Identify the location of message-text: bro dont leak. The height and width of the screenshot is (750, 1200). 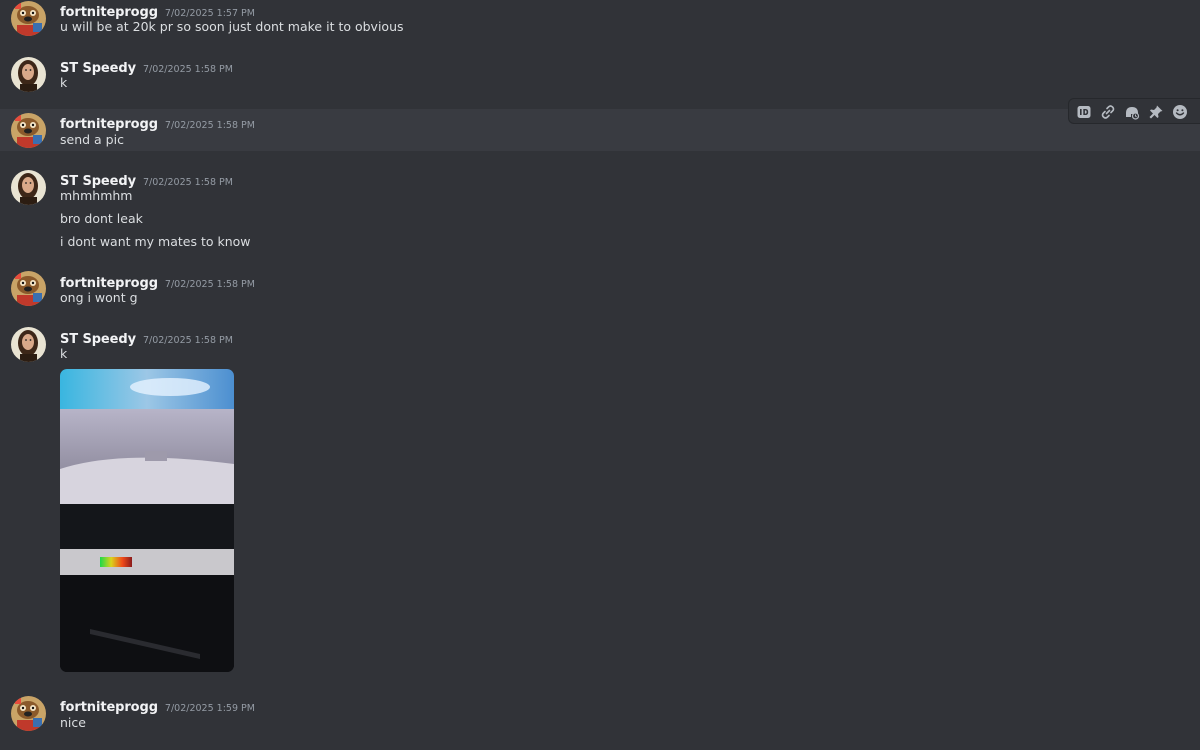
(101, 218).